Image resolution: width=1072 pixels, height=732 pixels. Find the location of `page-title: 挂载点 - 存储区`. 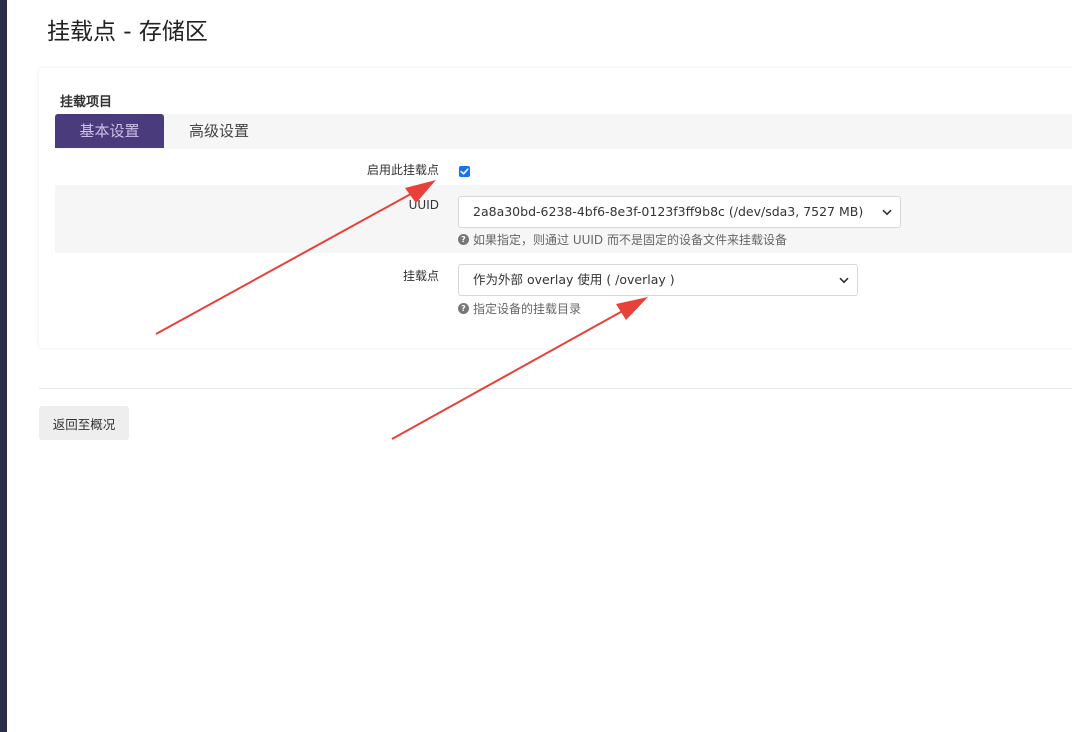

page-title: 挂载点 - 存储区 is located at coordinates (127, 32).